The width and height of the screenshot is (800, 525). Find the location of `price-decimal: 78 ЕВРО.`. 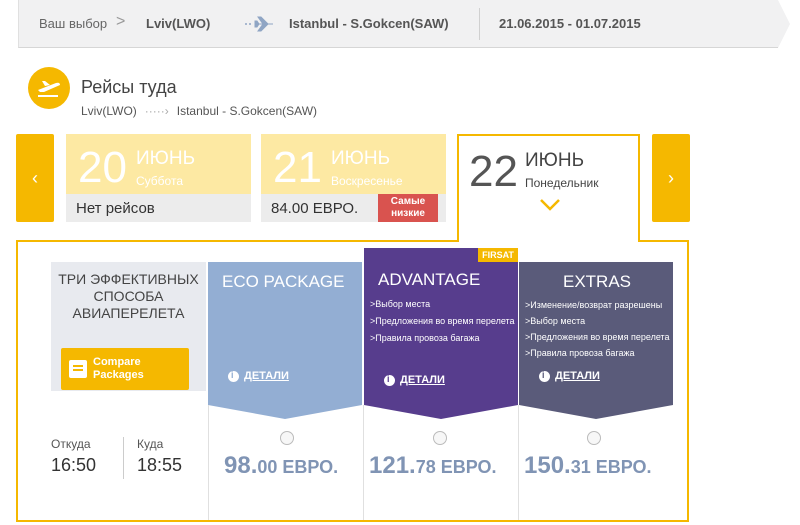

price-decimal: 78 ЕВРО. is located at coordinates (456, 467).